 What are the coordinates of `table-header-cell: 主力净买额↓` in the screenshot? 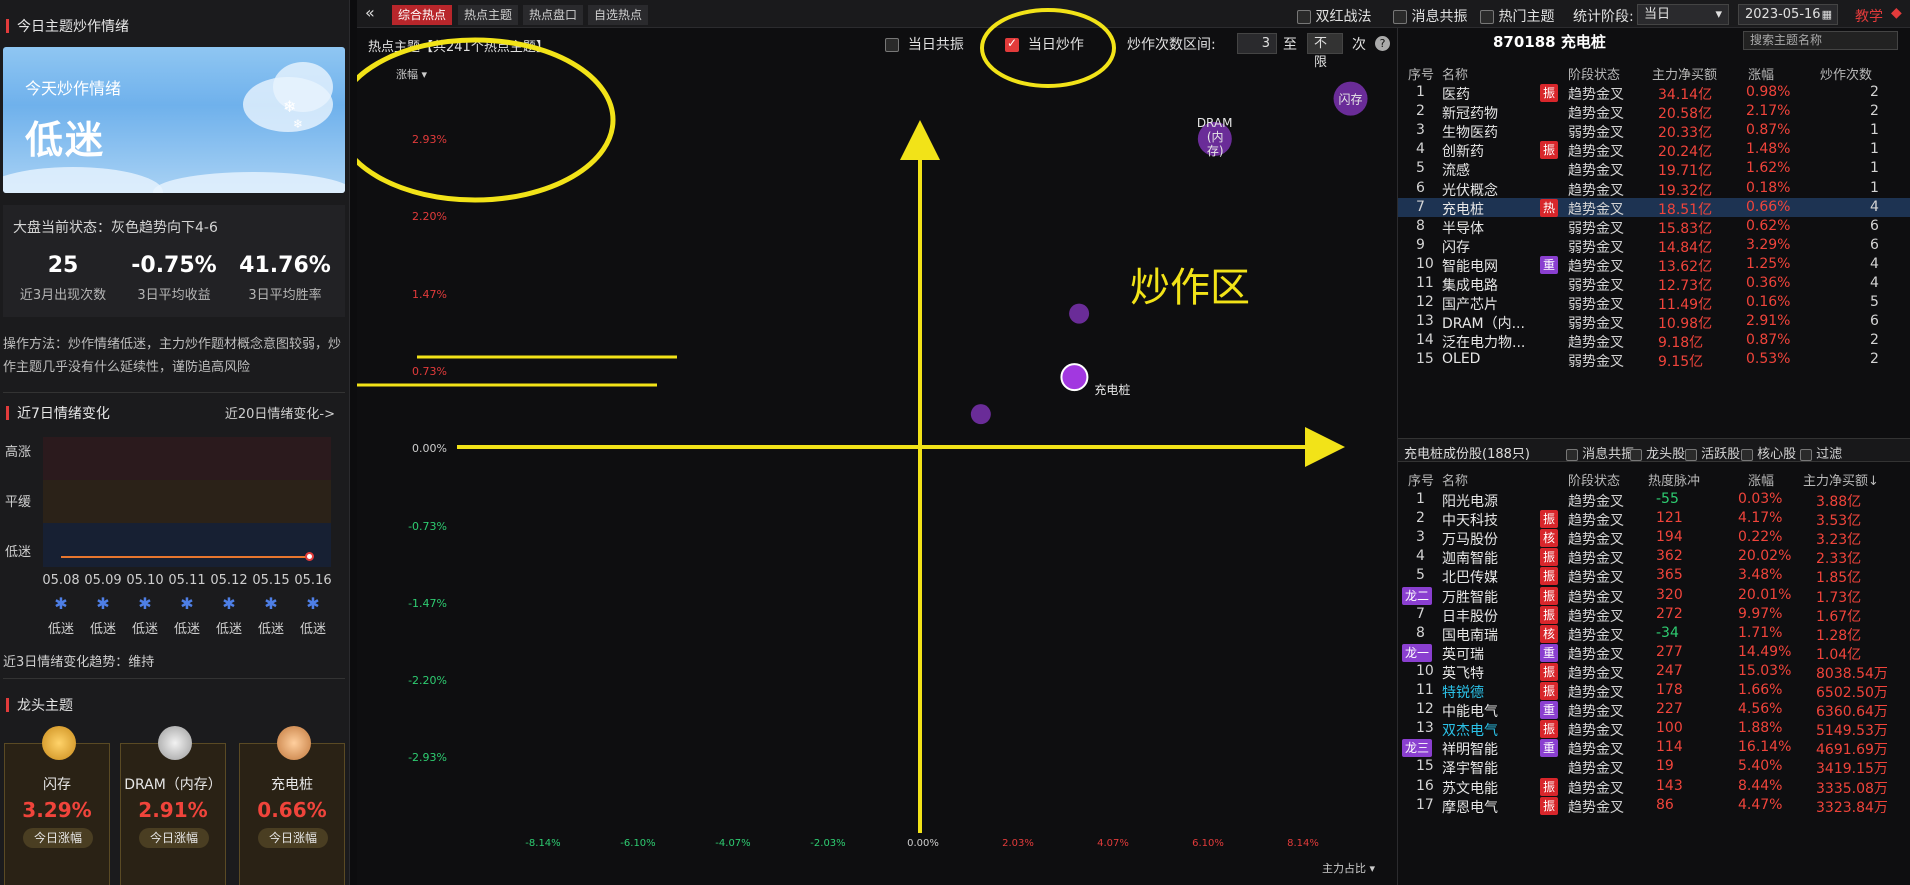 It's located at (1841, 479).